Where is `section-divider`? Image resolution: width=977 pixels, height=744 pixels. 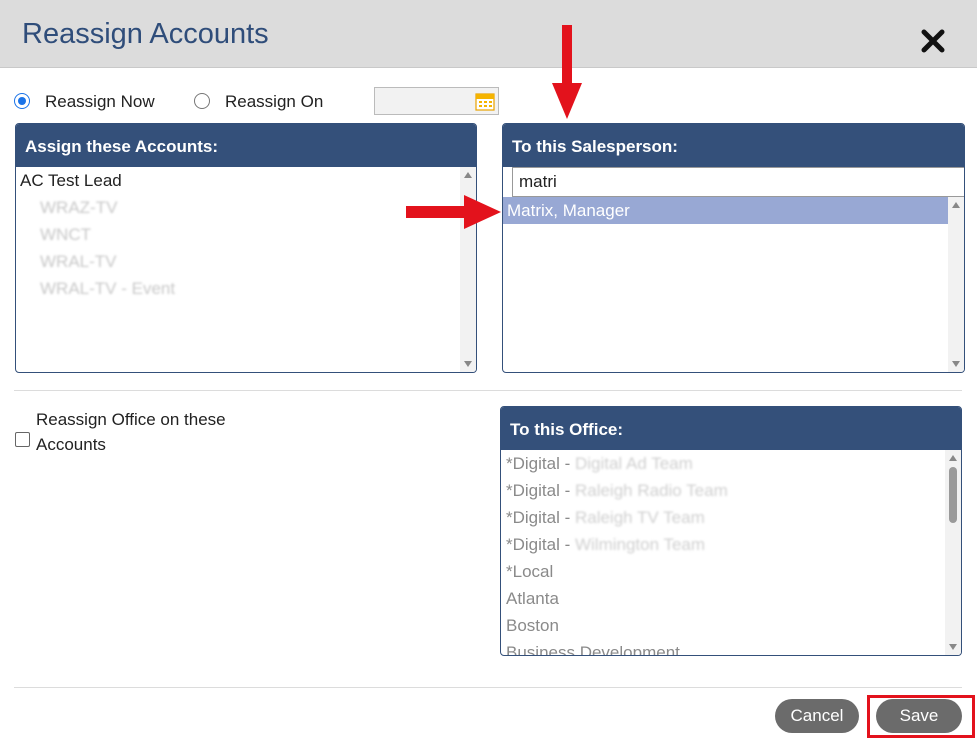 section-divider is located at coordinates (488, 390).